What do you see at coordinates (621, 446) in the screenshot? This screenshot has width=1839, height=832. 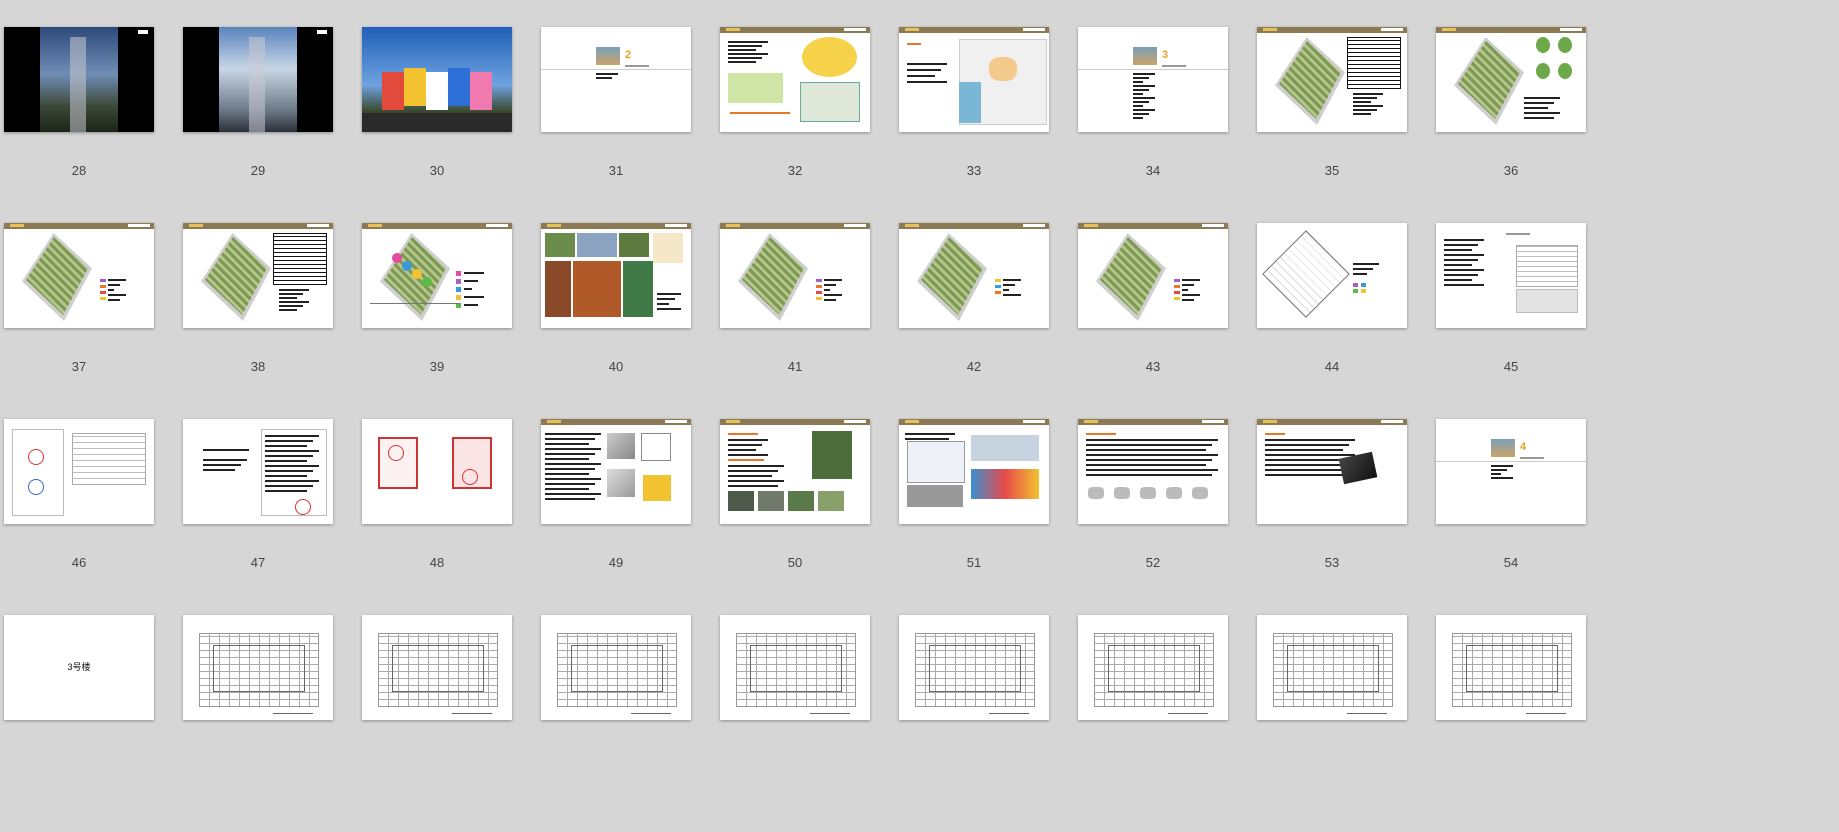 I see `product-image` at bounding box center [621, 446].